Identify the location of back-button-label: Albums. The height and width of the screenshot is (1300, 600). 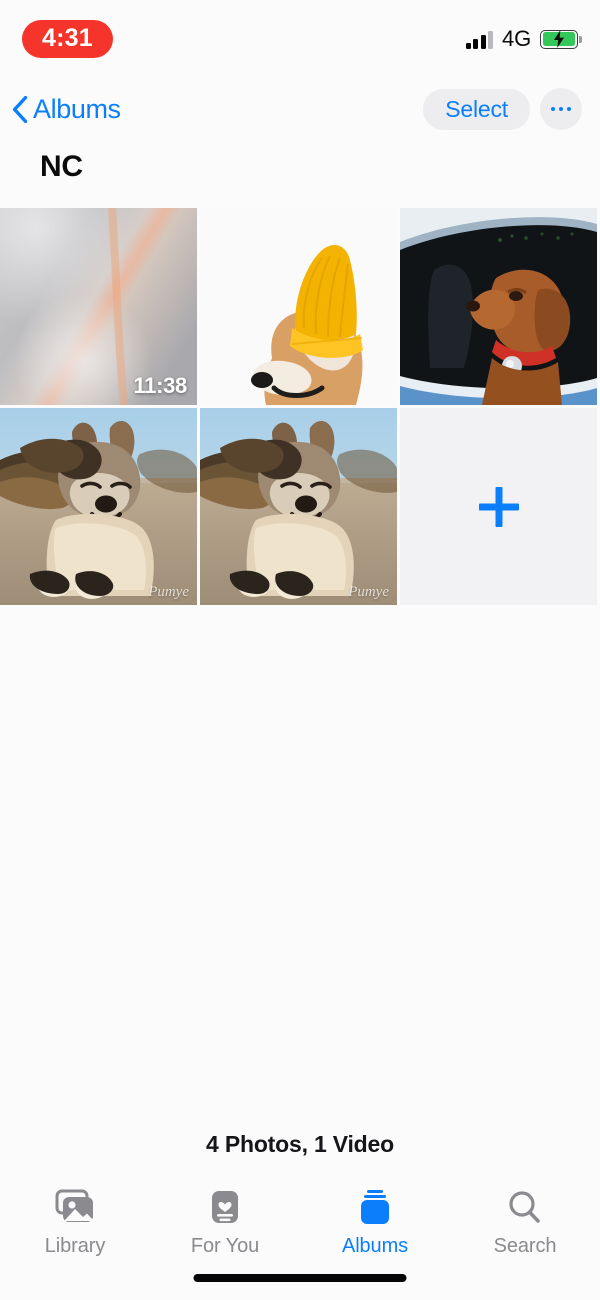
(77, 108).